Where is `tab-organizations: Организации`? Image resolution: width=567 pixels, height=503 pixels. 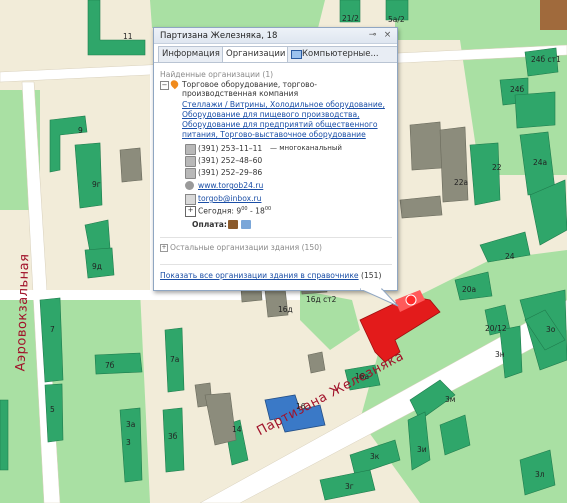 tab-organizations: Организации is located at coordinates (257, 54).